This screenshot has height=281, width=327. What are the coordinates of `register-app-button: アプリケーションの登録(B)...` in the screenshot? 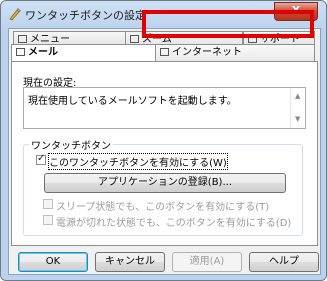 It's located at (165, 183).